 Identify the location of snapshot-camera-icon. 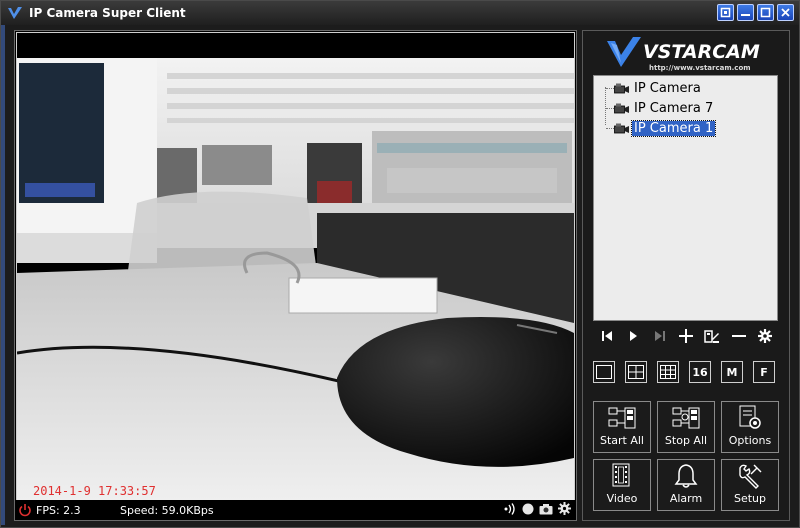
(546, 510).